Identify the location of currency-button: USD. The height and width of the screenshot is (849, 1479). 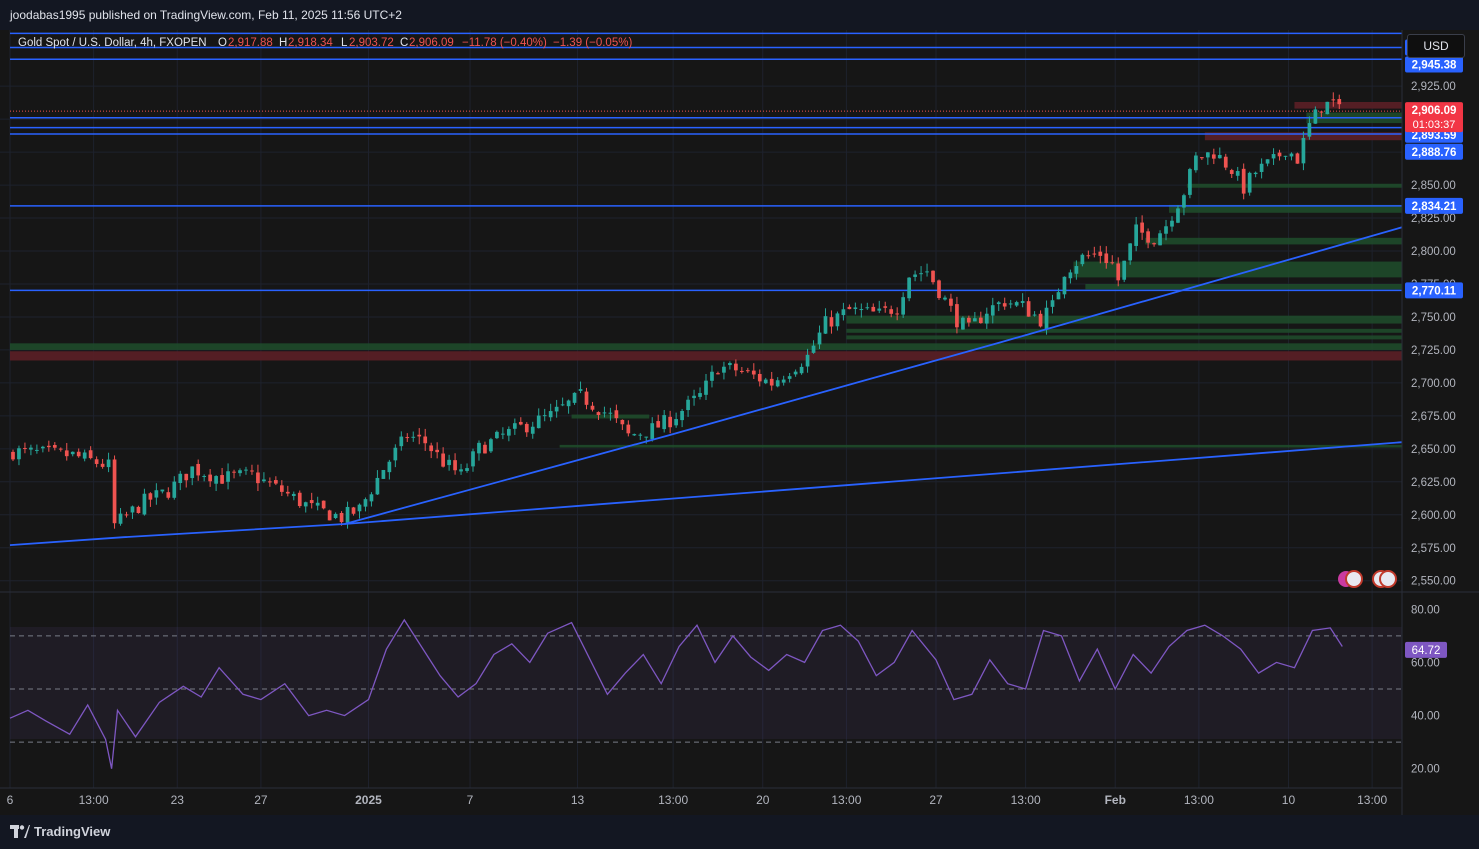
(1436, 46).